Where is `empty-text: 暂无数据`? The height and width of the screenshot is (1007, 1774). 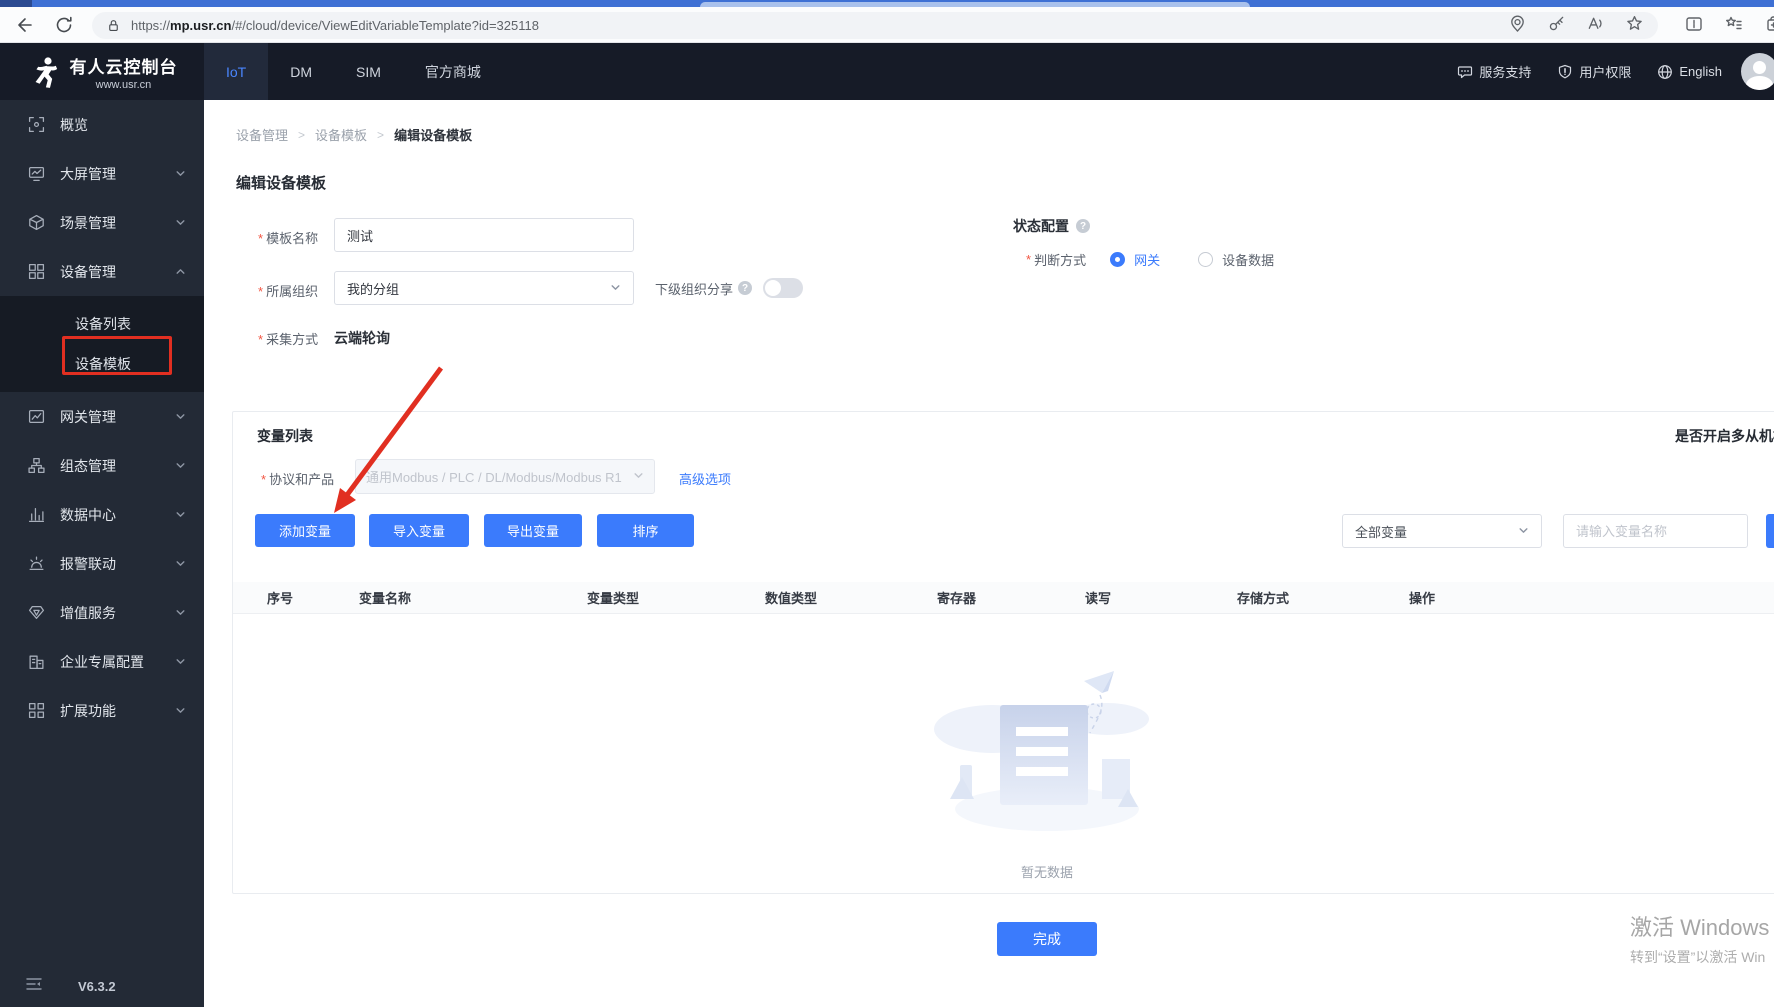
empty-text: 暂无数据 is located at coordinates (1046, 872).